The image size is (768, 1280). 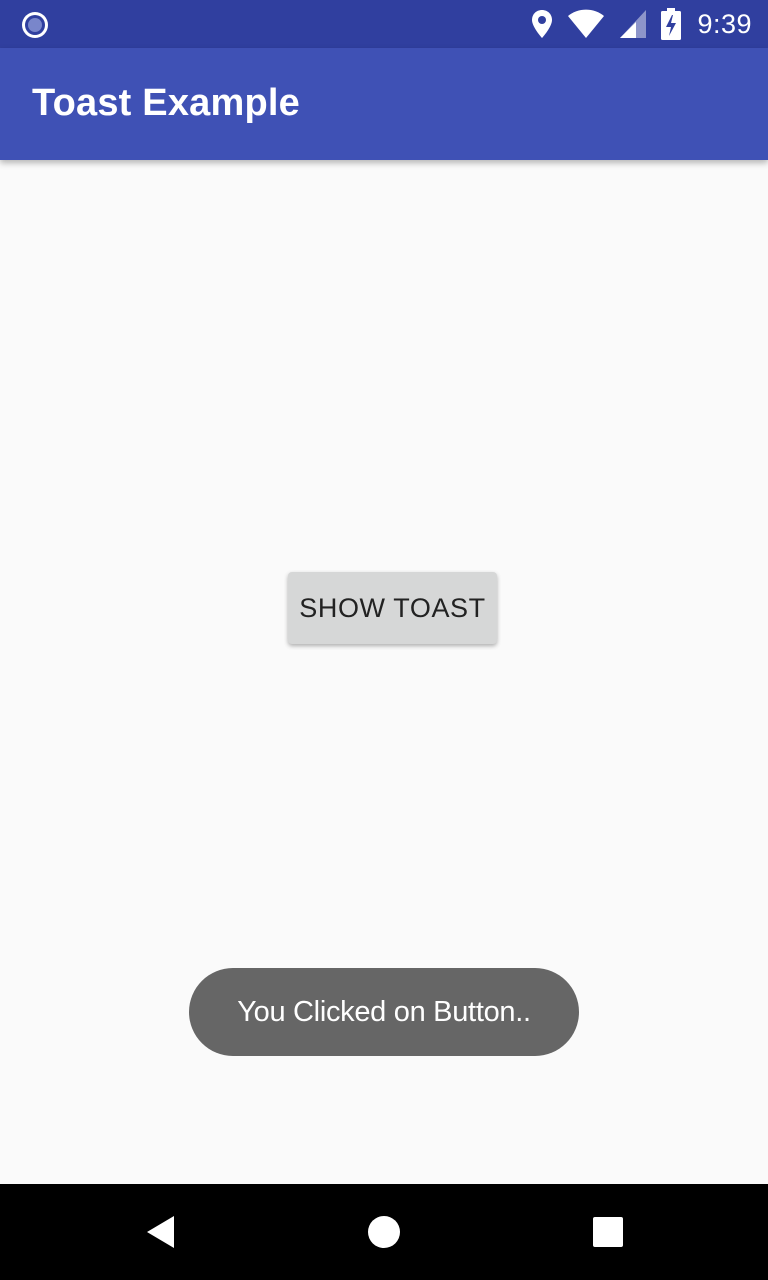 I want to click on toast-message: You Clicked on Button.., so click(x=384, y=1012).